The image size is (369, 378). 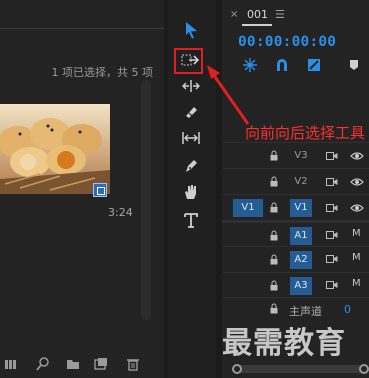 What do you see at coordinates (257, 14) in the screenshot?
I see `tab-sequence: 001` at bounding box center [257, 14].